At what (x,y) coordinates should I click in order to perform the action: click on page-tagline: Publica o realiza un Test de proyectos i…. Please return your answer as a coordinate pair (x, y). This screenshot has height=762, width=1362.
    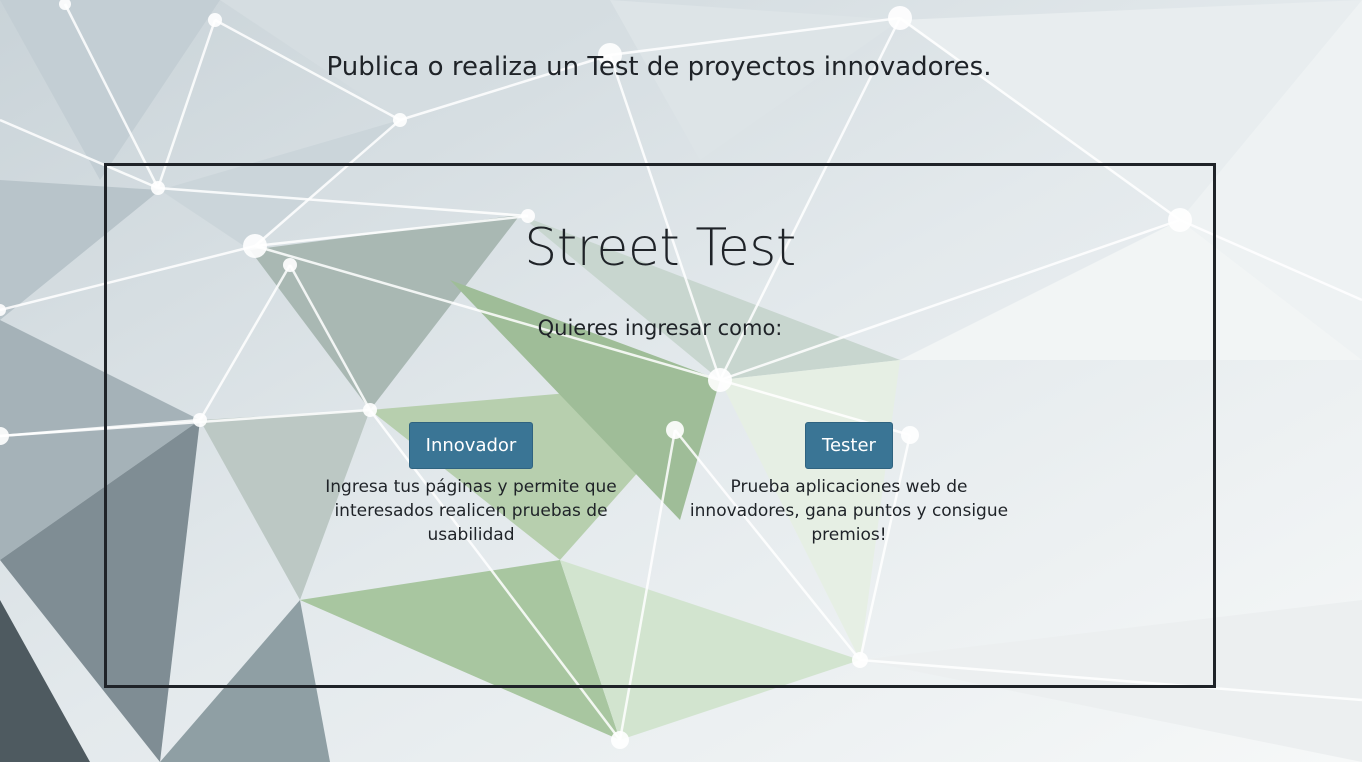
    Looking at the image, I should click on (659, 67).